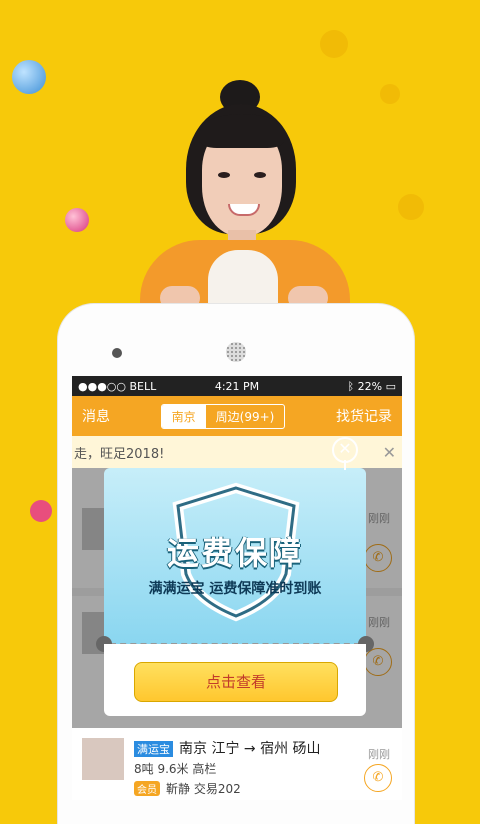 This screenshot has height=824, width=480. I want to click on user-info: 会员 靳静 交易202, so click(187, 788).